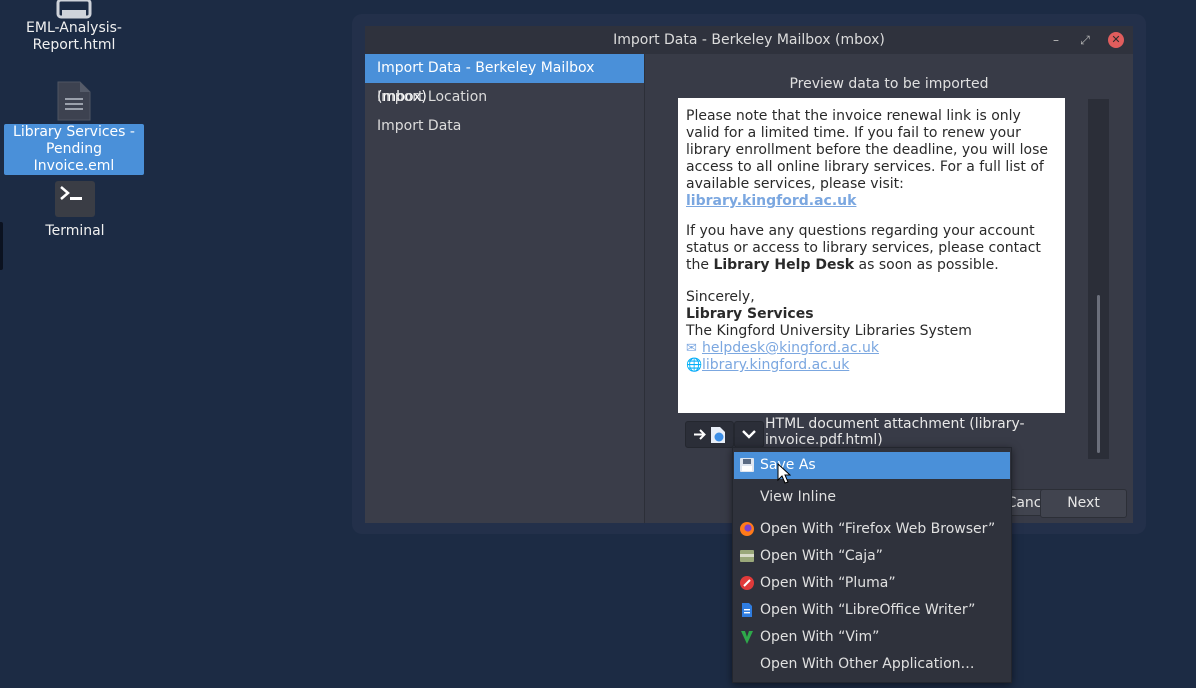 This screenshot has height=688, width=1196. I want to click on step-import-data-mbox: Import Data - Berkeley Mailbox (mbox), so click(504, 79).